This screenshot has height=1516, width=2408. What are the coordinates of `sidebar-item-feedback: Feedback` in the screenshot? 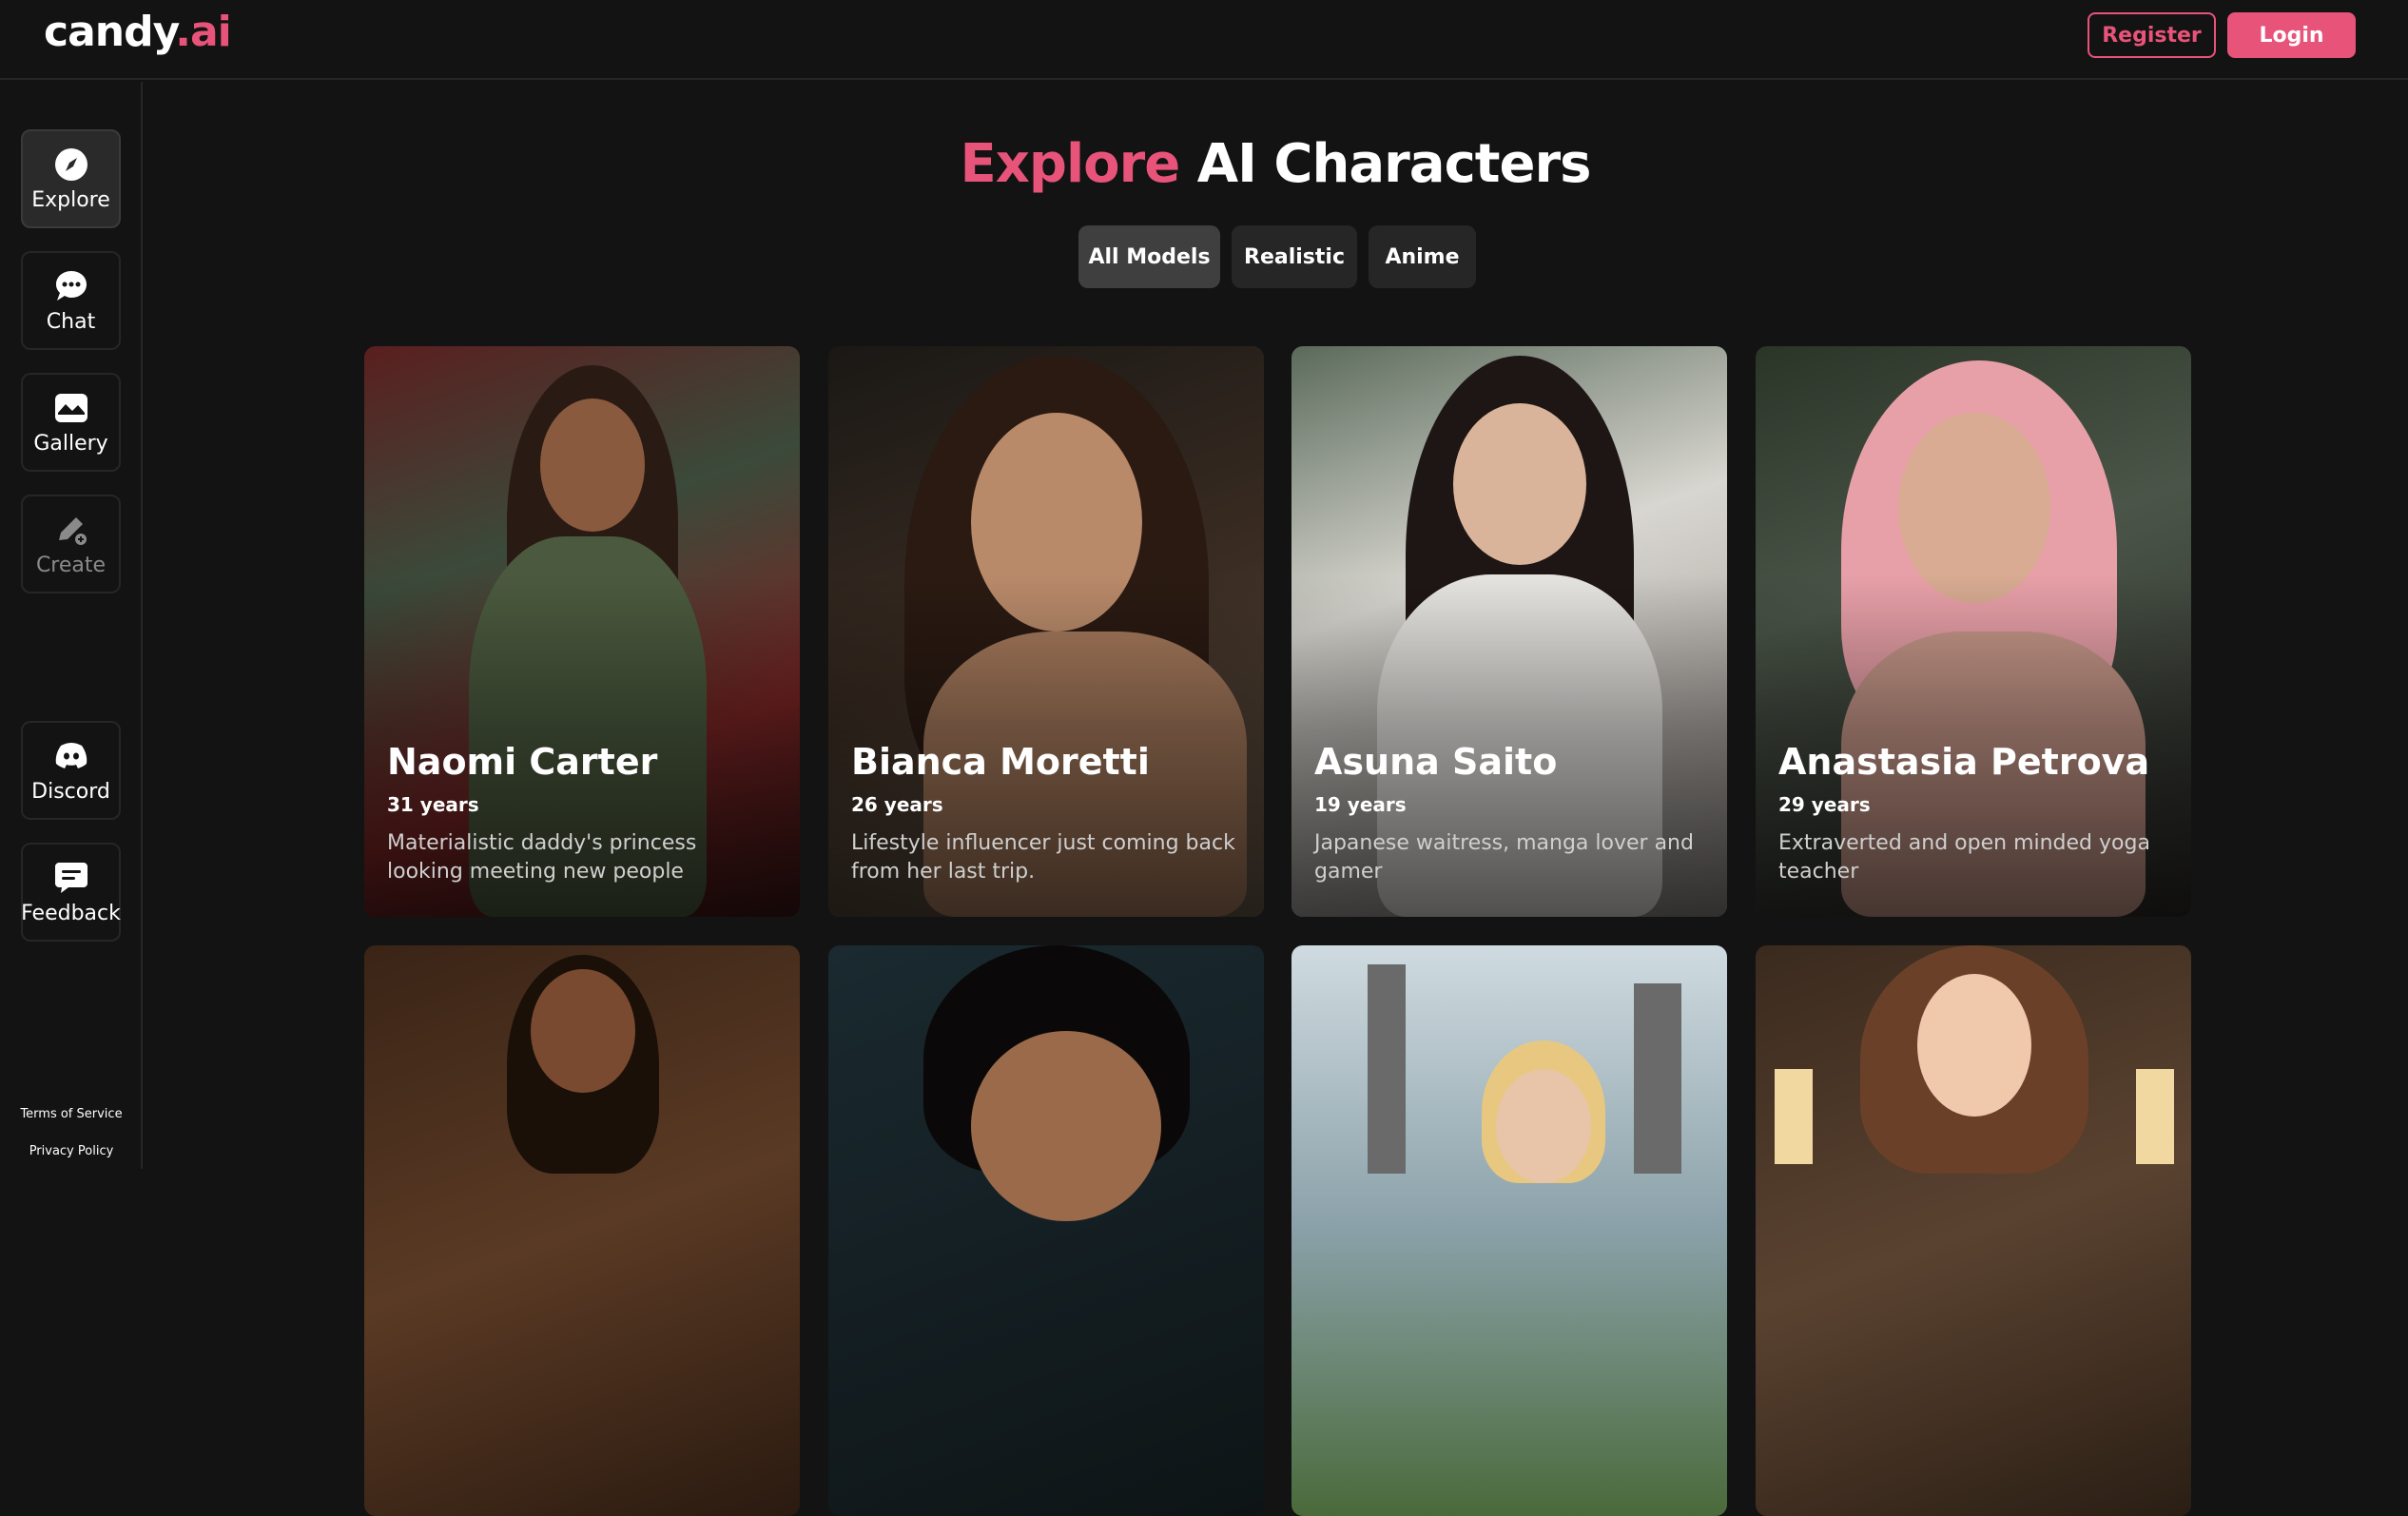 It's located at (71, 892).